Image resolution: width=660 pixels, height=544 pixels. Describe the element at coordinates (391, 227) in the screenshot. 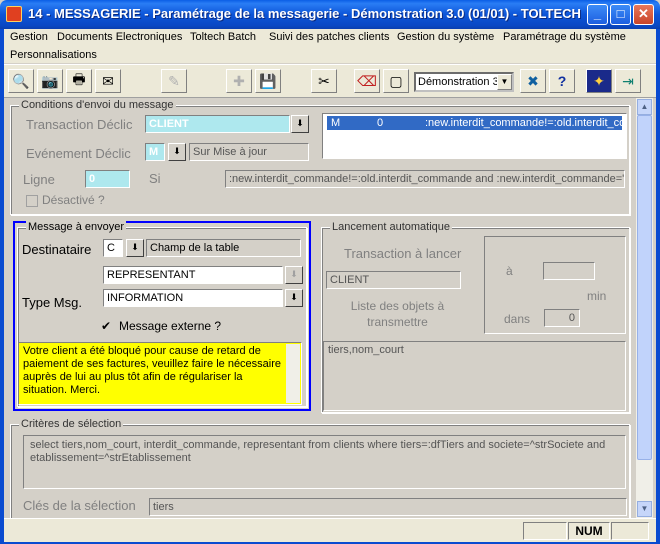

I see `launch-legend: Lancement automatique` at that location.